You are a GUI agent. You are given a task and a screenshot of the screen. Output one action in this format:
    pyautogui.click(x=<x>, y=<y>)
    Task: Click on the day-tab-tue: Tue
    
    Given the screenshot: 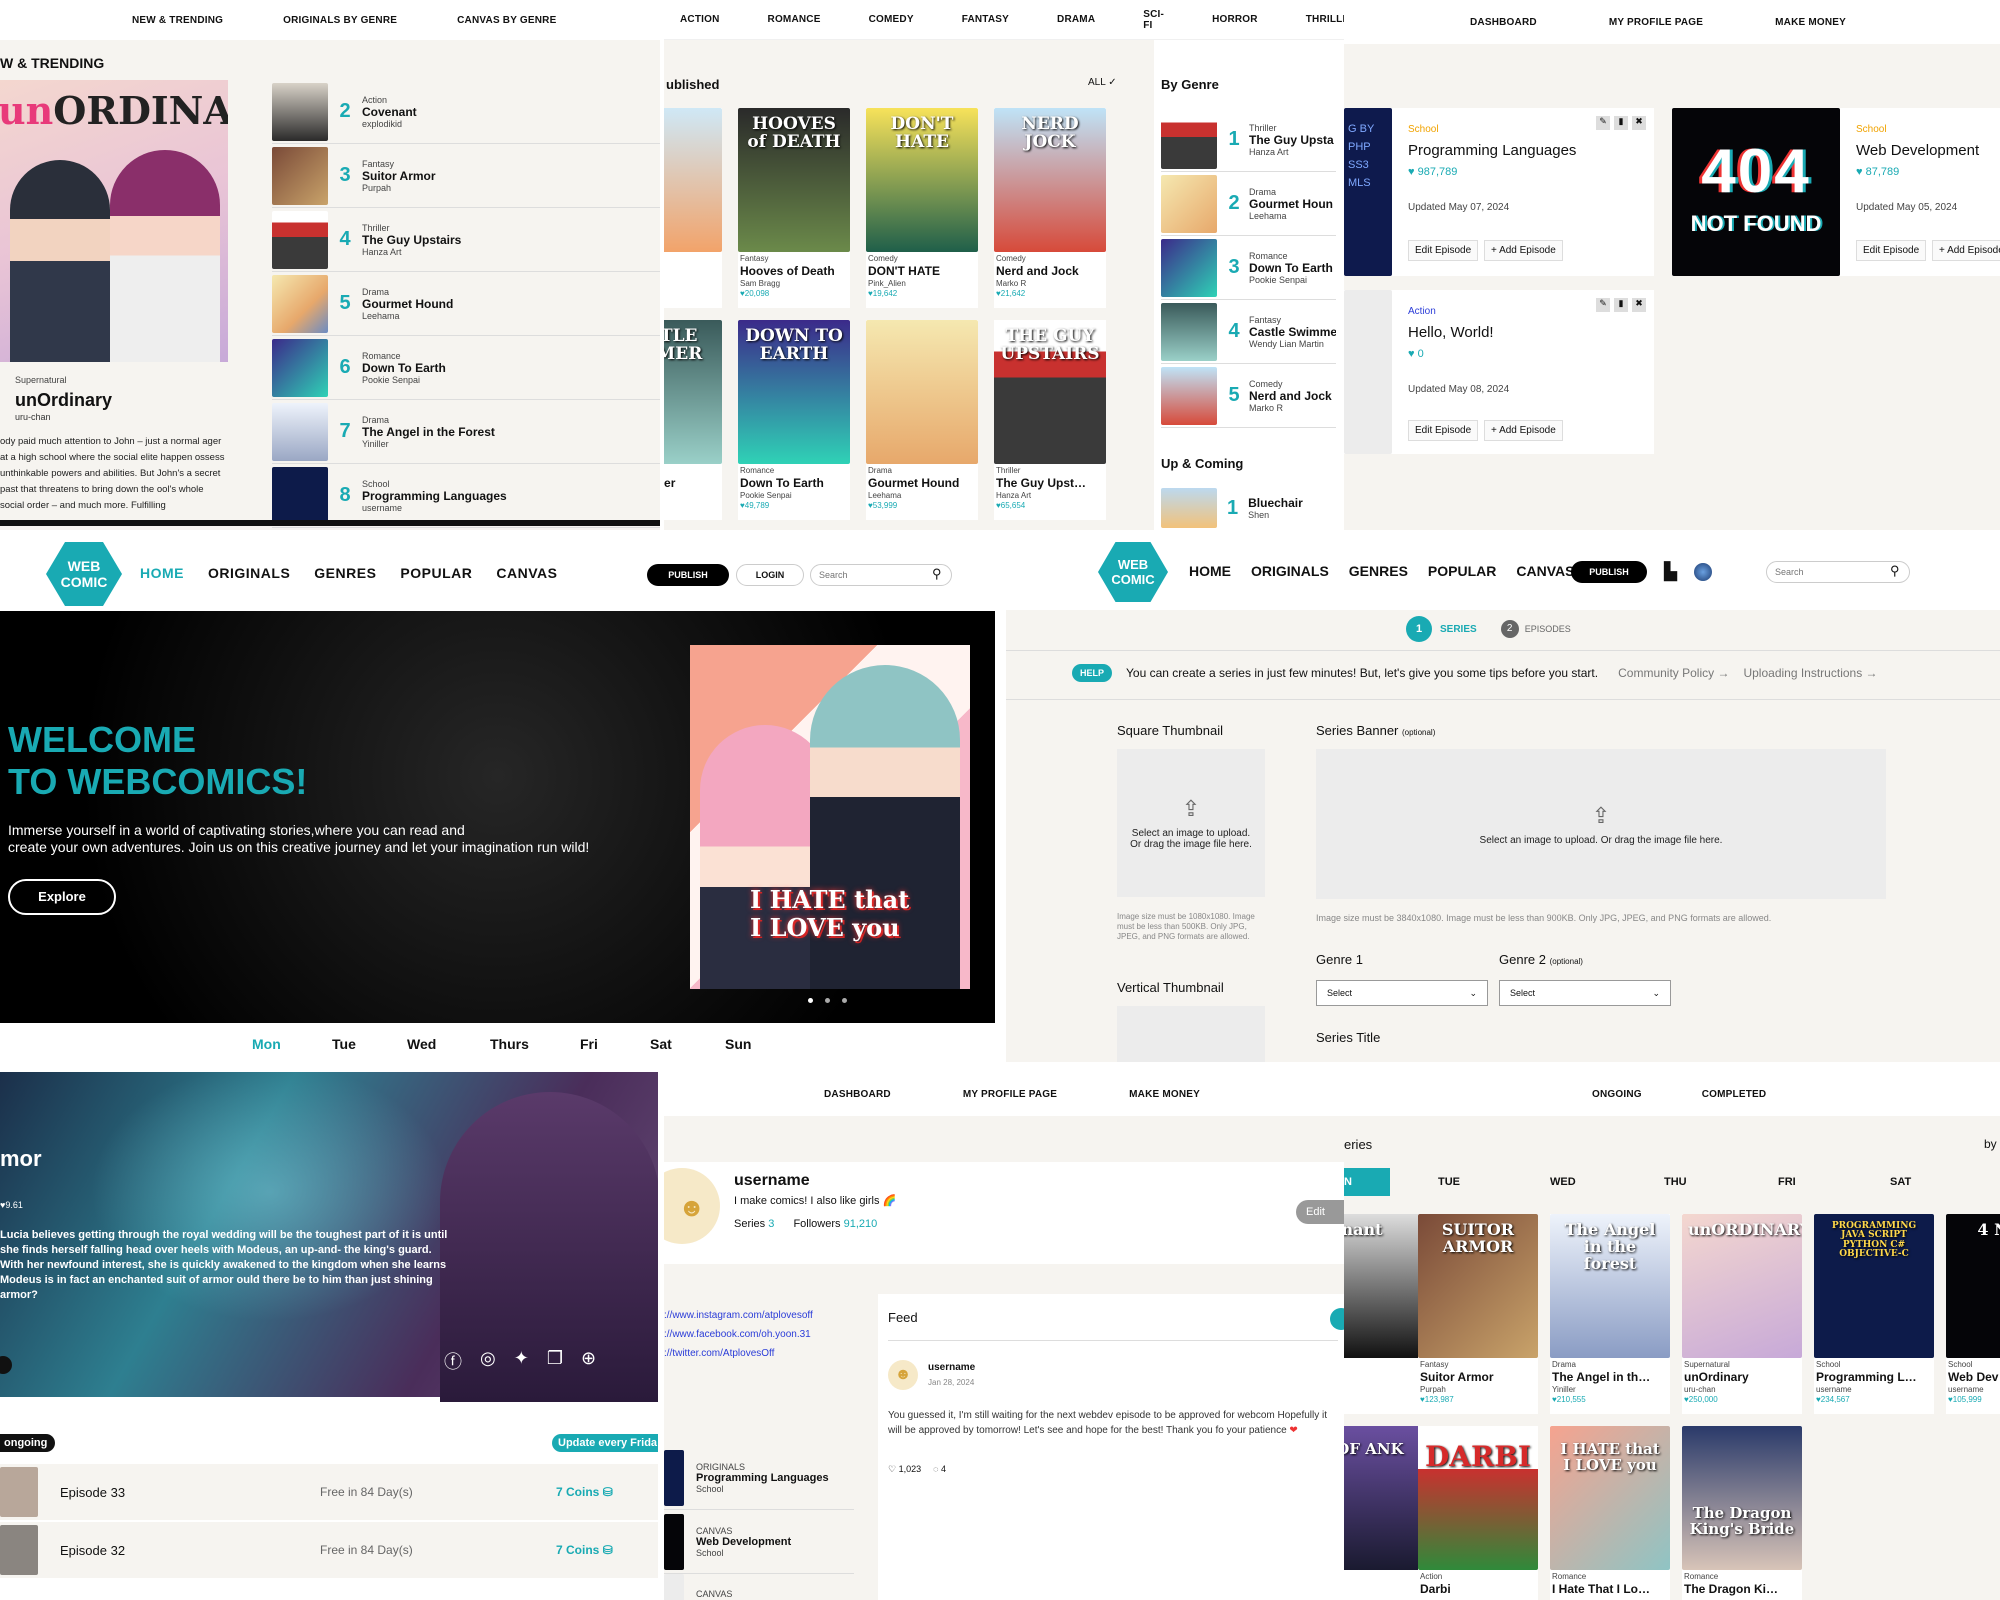 What is the action you would take?
    pyautogui.click(x=344, y=1044)
    